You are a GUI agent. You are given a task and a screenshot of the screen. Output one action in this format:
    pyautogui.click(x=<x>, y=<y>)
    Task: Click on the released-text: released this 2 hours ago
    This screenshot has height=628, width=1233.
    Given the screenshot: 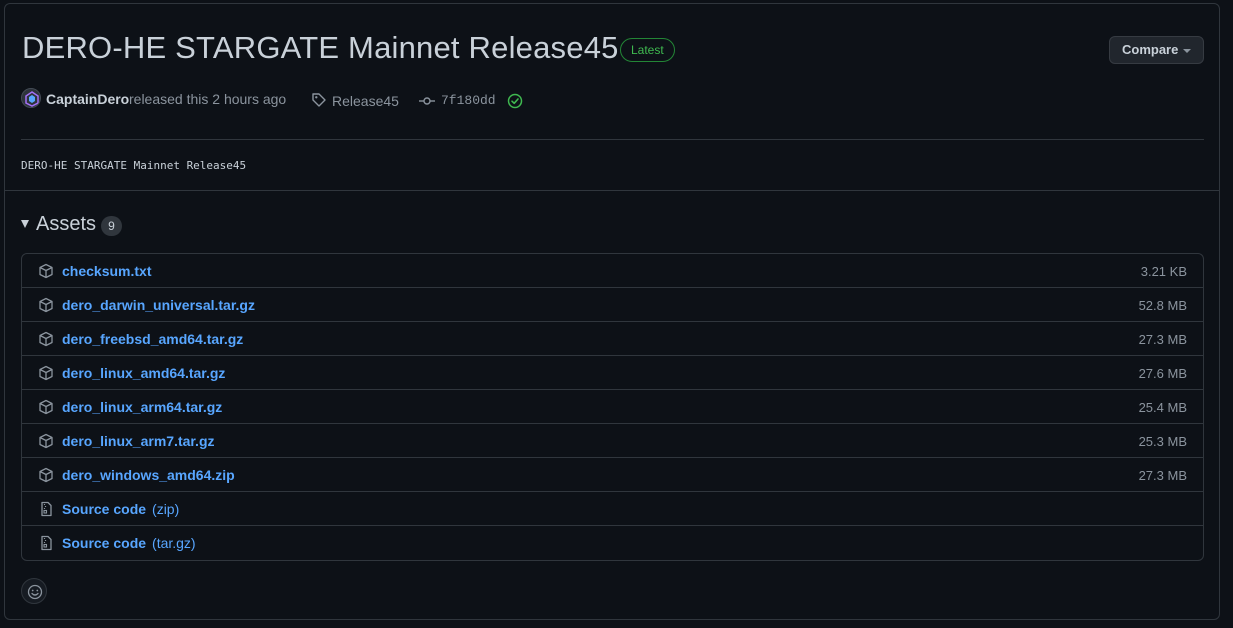 What is the action you would take?
    pyautogui.click(x=208, y=99)
    